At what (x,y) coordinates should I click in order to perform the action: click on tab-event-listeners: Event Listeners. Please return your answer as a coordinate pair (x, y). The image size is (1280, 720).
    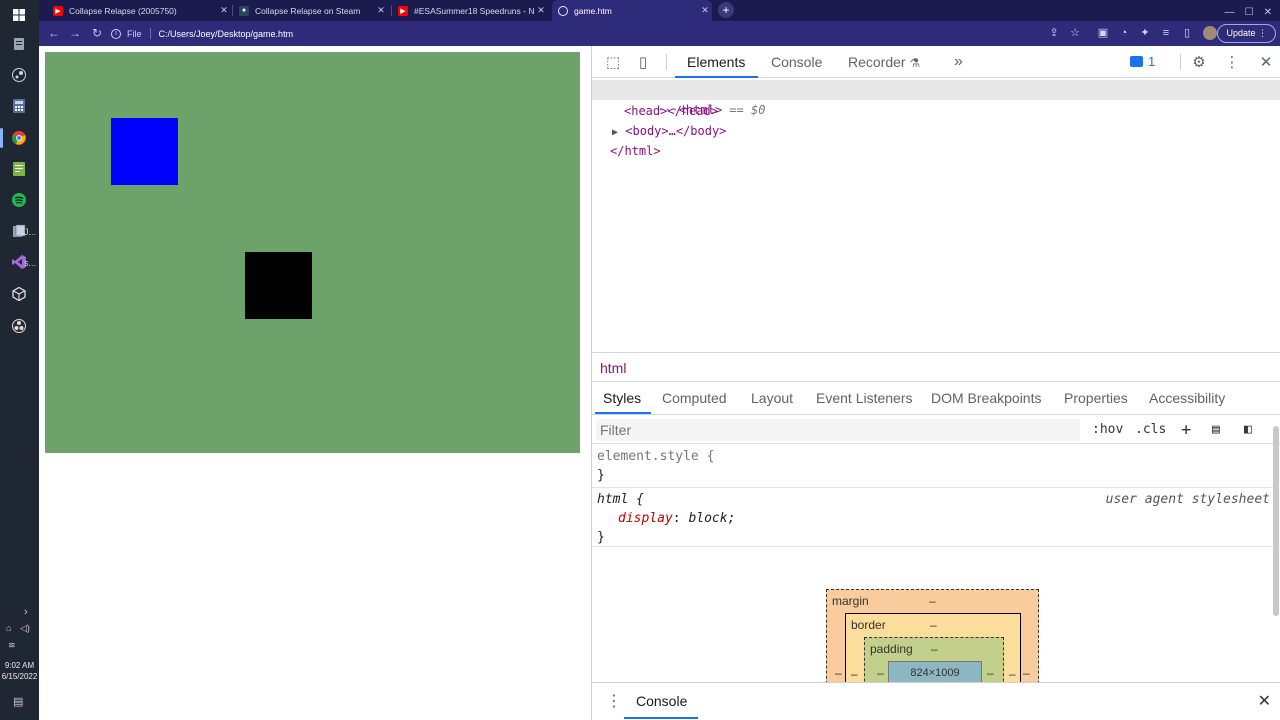
    Looking at the image, I should click on (864, 399).